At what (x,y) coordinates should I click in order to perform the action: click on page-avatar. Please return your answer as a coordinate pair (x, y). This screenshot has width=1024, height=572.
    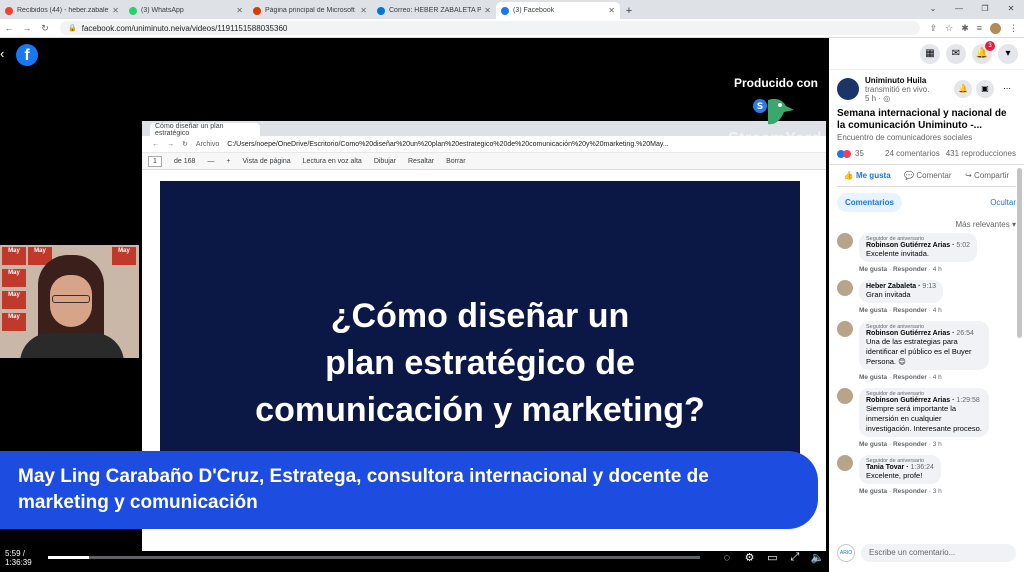
    Looking at the image, I should click on (848, 89).